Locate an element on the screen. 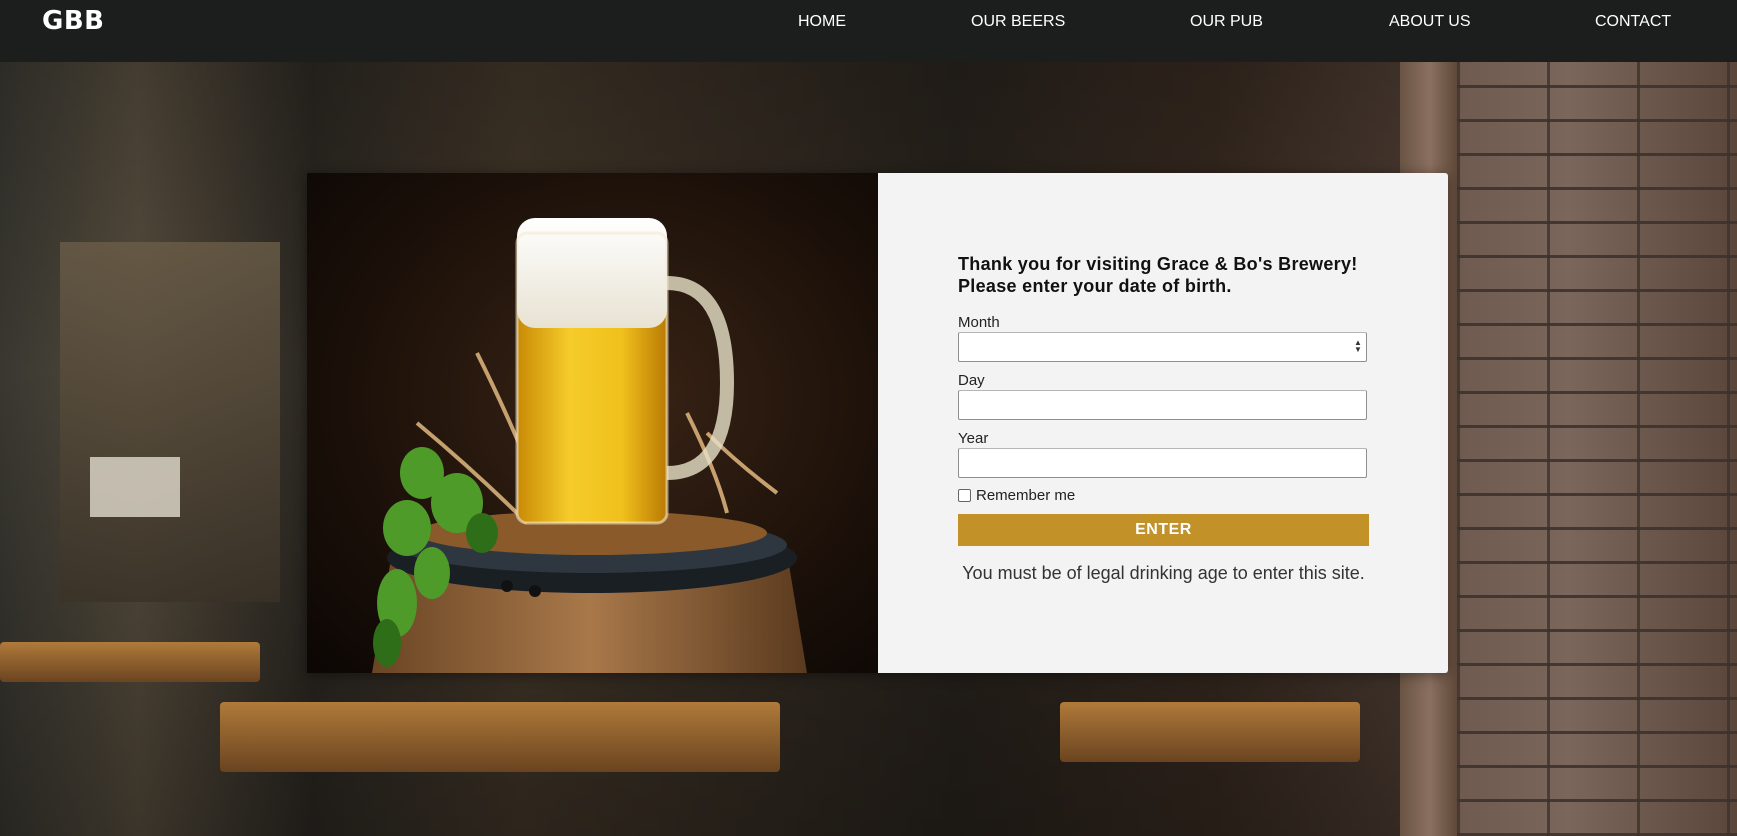 The image size is (1737, 836). nav-about-us: ABOUT US is located at coordinates (1430, 22).